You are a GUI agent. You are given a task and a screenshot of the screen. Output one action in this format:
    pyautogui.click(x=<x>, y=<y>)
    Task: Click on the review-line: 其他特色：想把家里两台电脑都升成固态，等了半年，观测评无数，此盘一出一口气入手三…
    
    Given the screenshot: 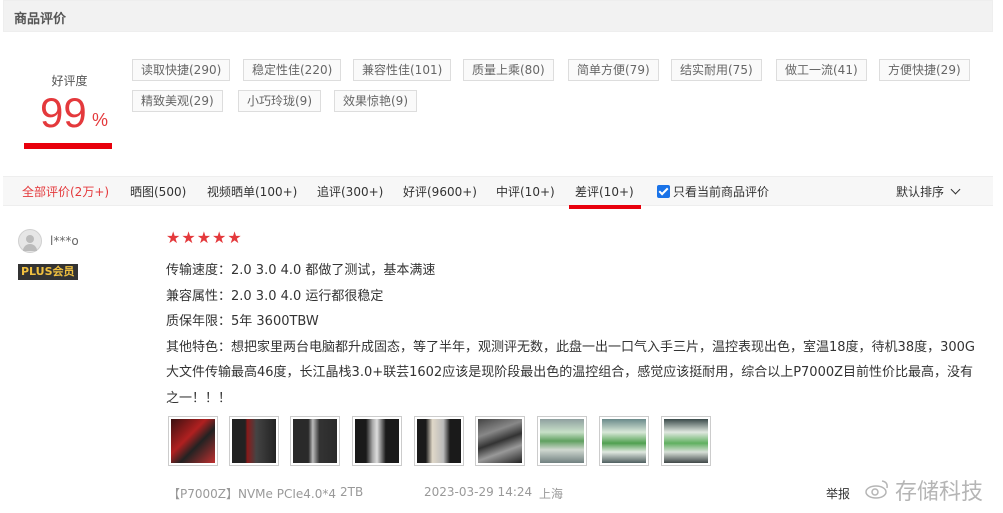 What is the action you would take?
    pyautogui.click(x=570, y=372)
    